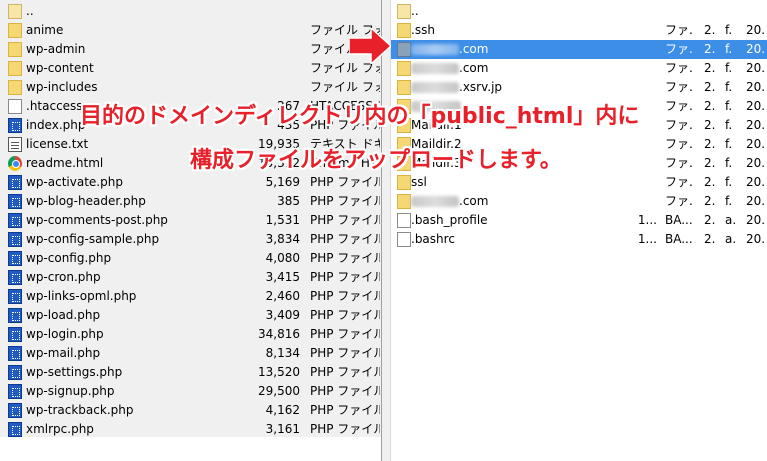  What do you see at coordinates (97, 220) in the screenshot?
I see `file-name: wp-comments-post.php` at bounding box center [97, 220].